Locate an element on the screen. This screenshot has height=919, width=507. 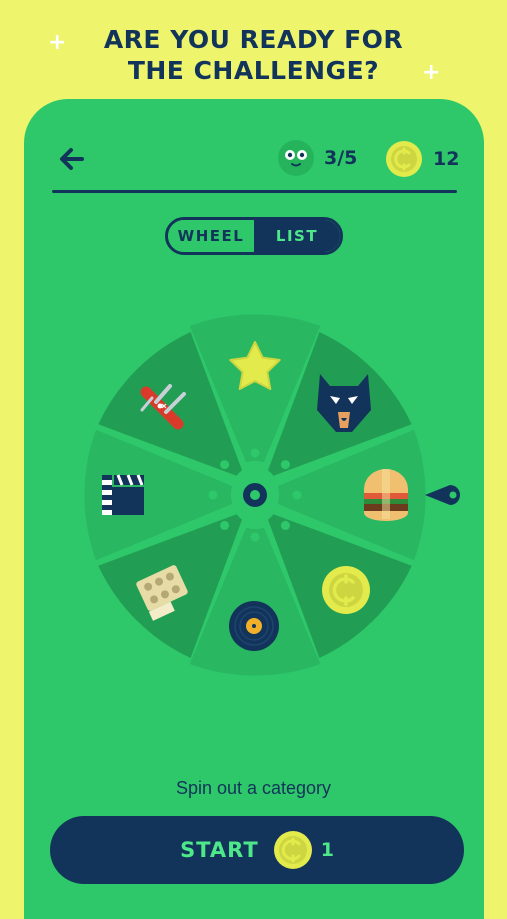
page-title: ARE YOU READY FOR THE CHALLENGE? is located at coordinates (253, 55).